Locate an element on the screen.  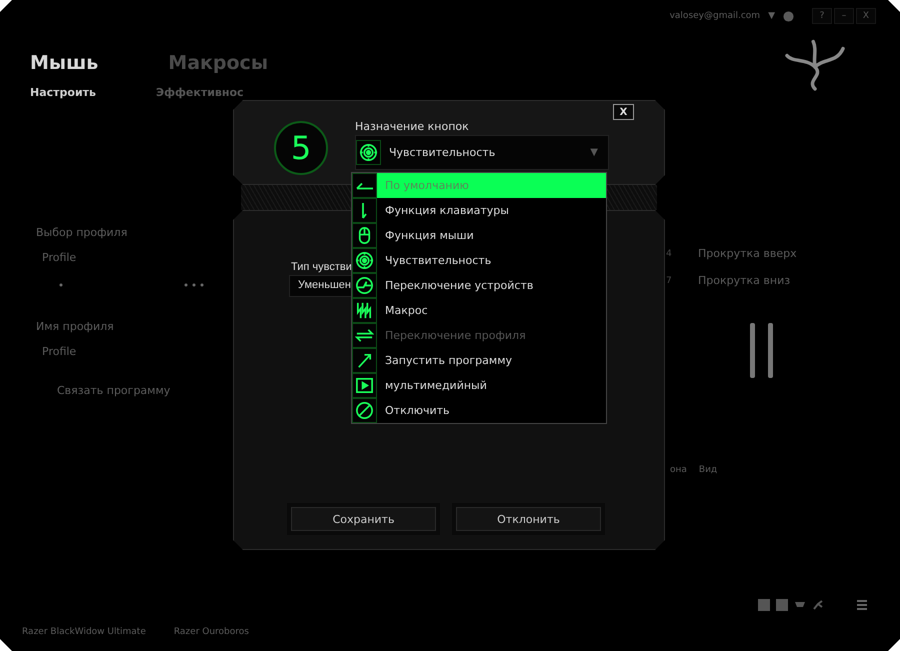
function-select: Чувствительность ▼ is located at coordinates (482, 152).